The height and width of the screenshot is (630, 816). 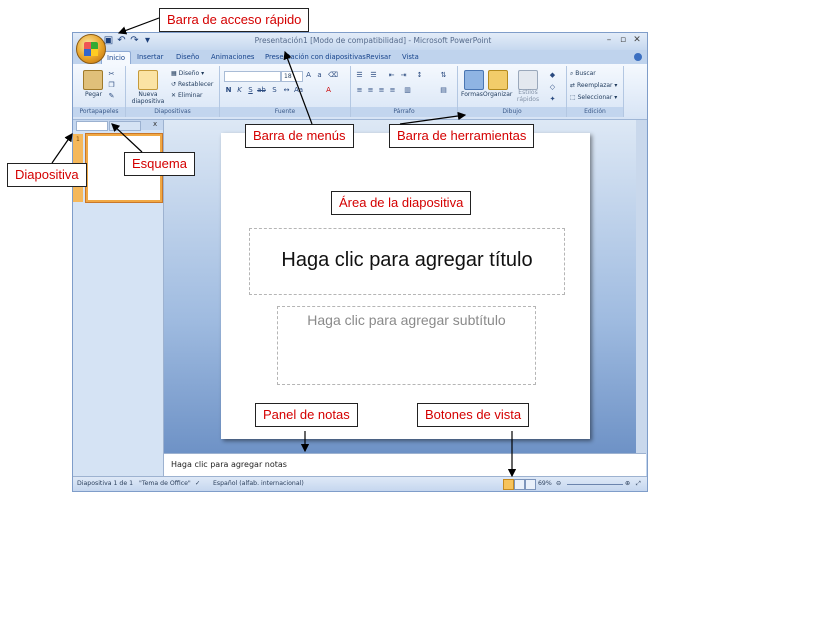 What do you see at coordinates (127, 138) in the screenshot?
I see `arrow-outline` at bounding box center [127, 138].